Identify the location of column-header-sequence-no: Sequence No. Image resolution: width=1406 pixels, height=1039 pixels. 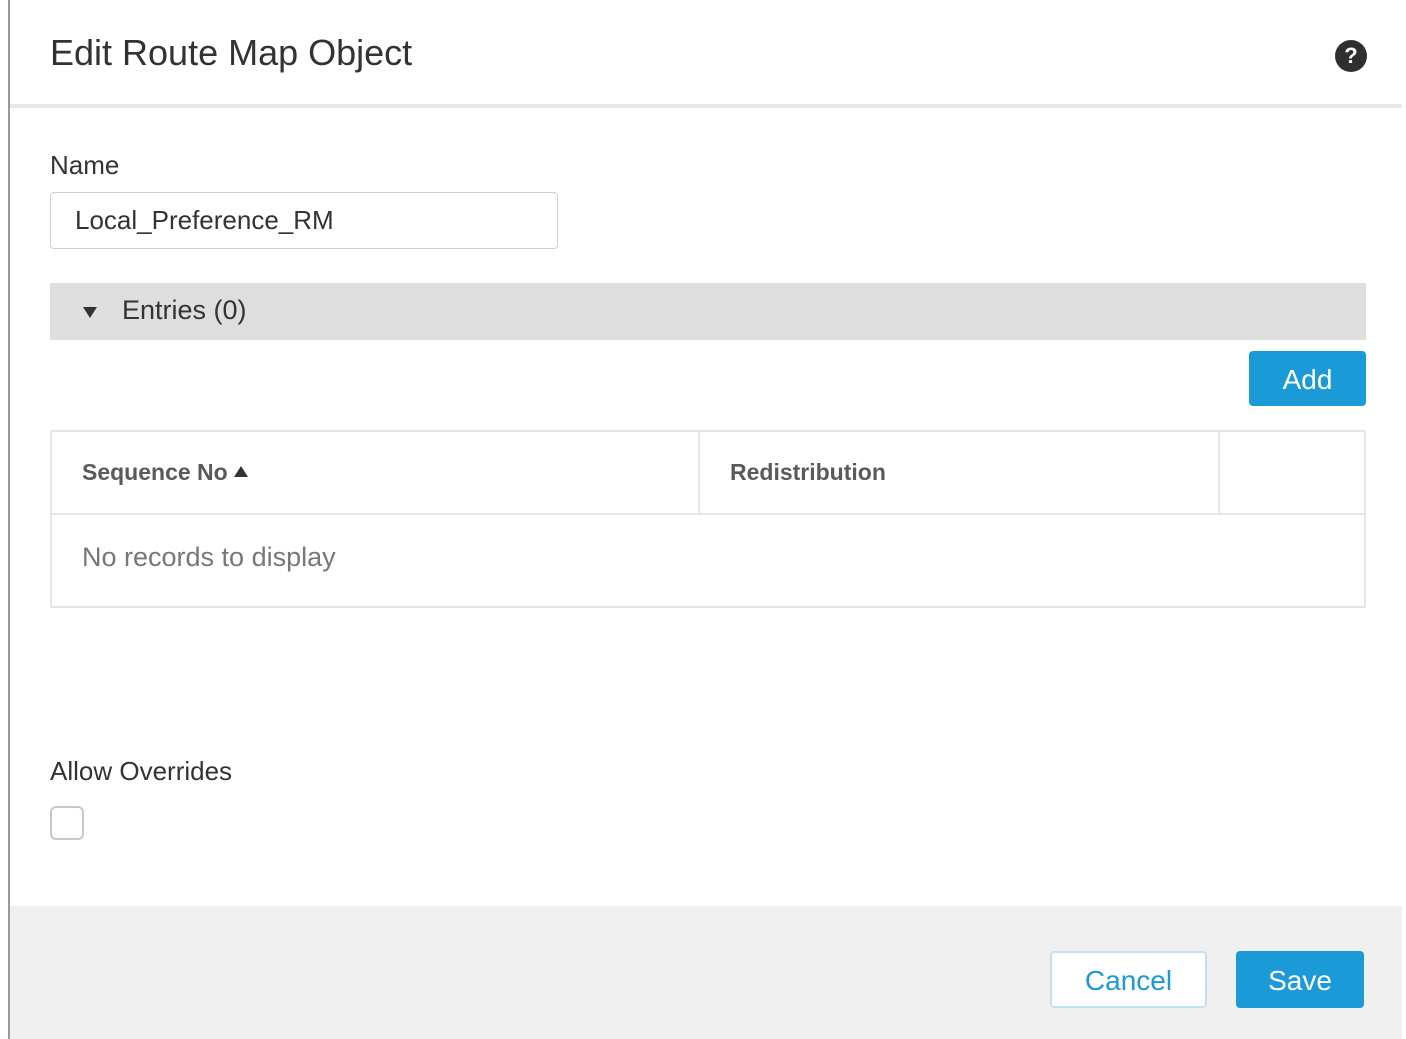
(376, 472).